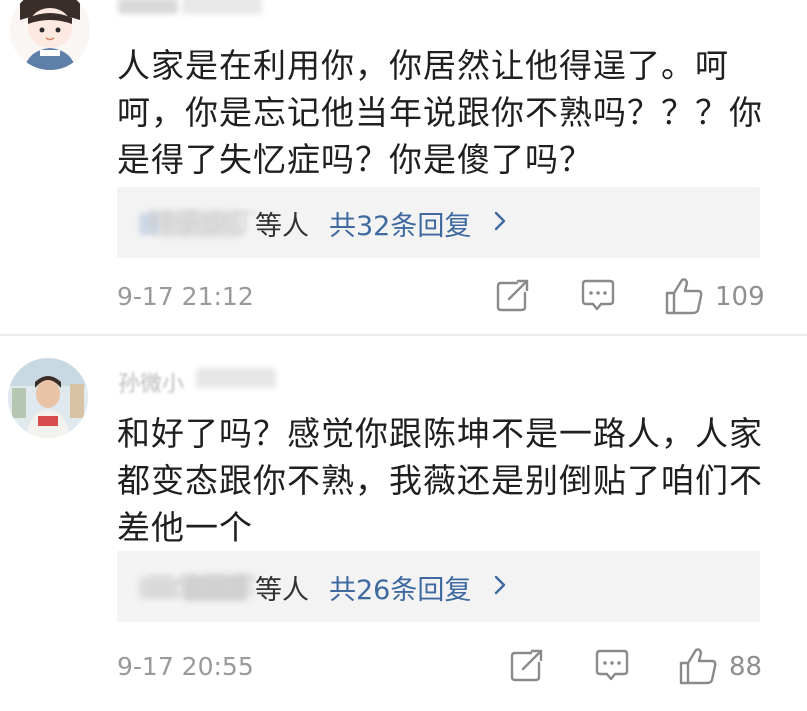 This screenshot has height=711, width=807. I want to click on like-button: 88, so click(737, 666).